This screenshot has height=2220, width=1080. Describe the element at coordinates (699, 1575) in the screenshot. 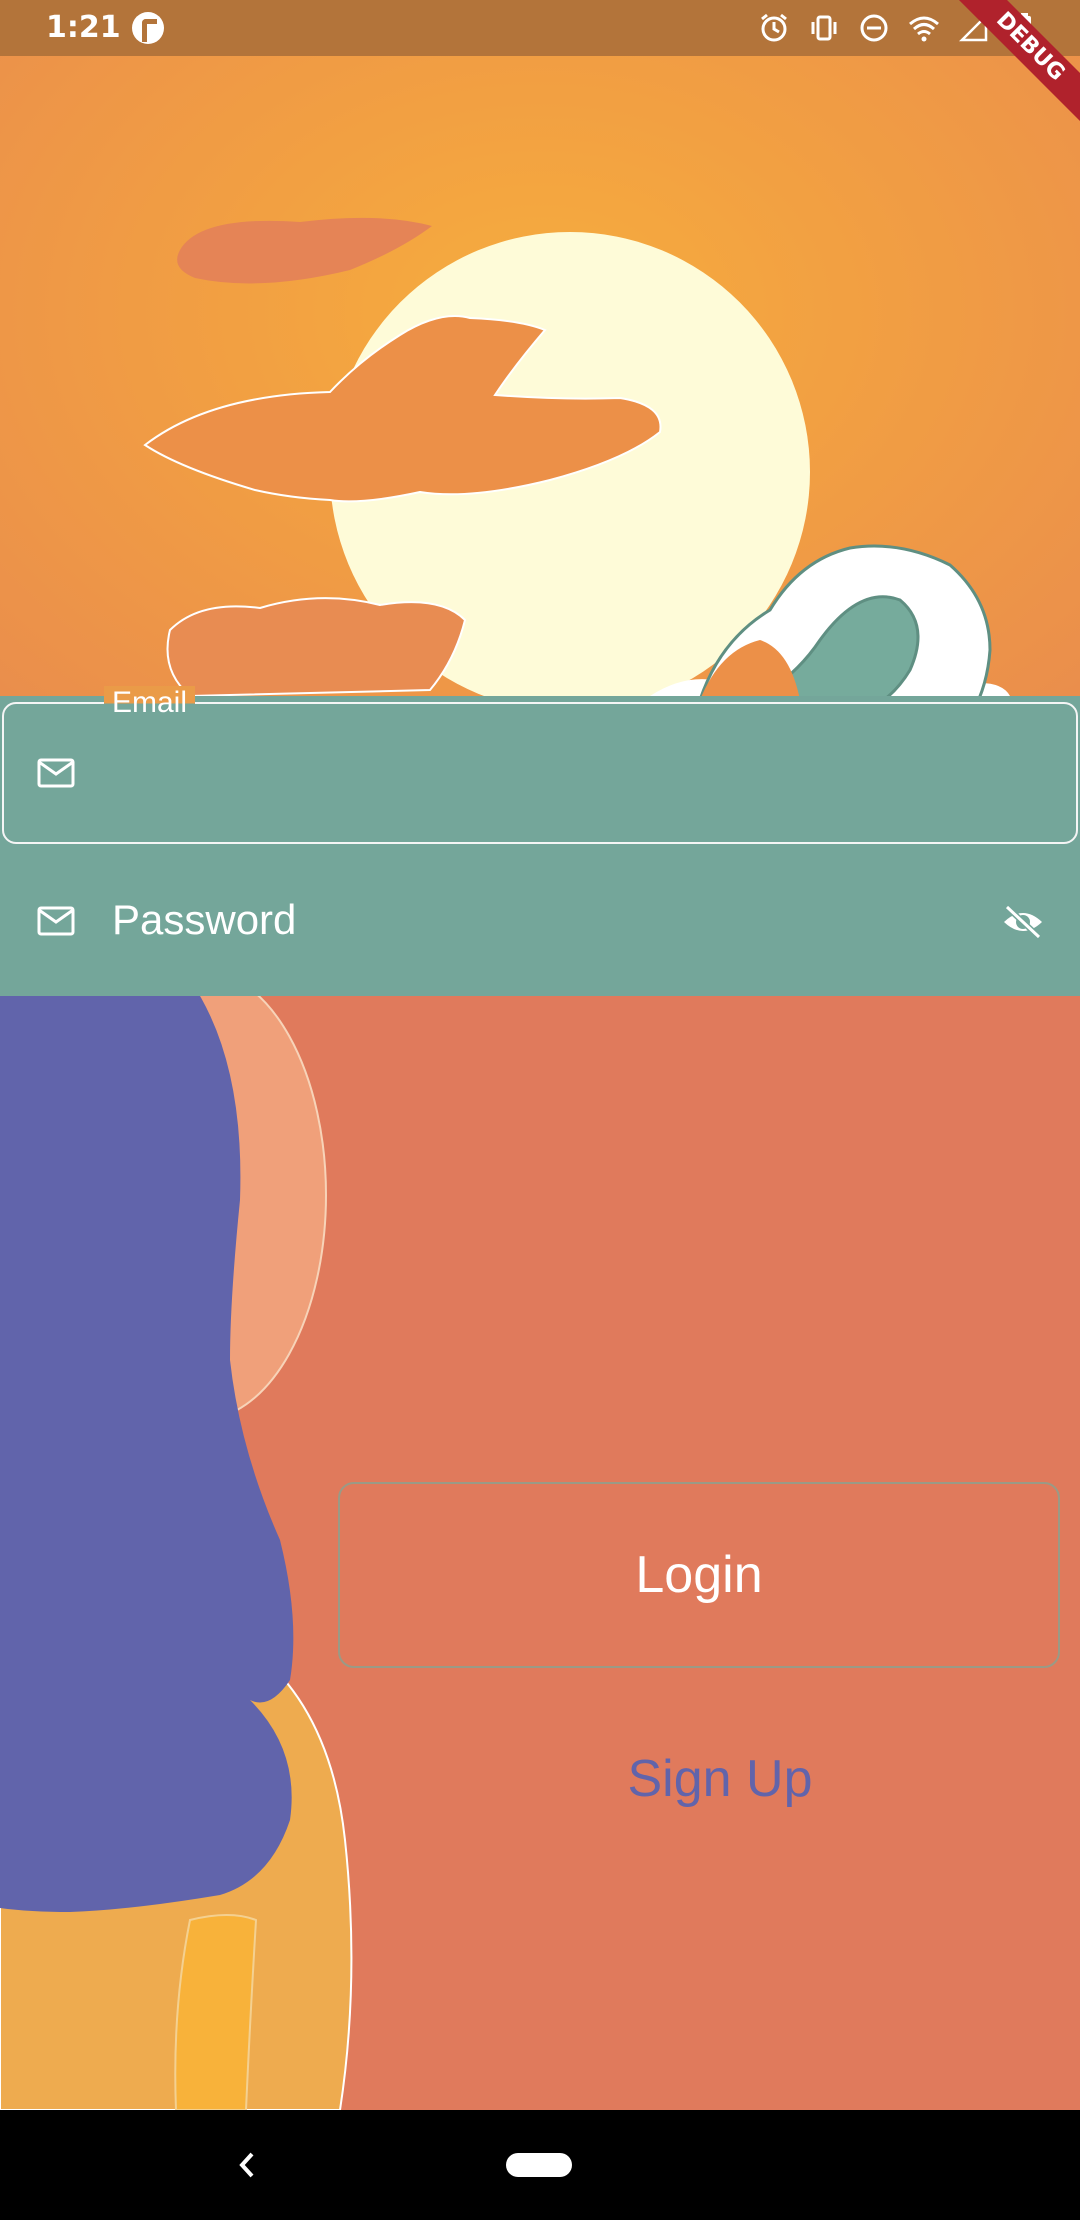

I see `login-button: Login` at that location.